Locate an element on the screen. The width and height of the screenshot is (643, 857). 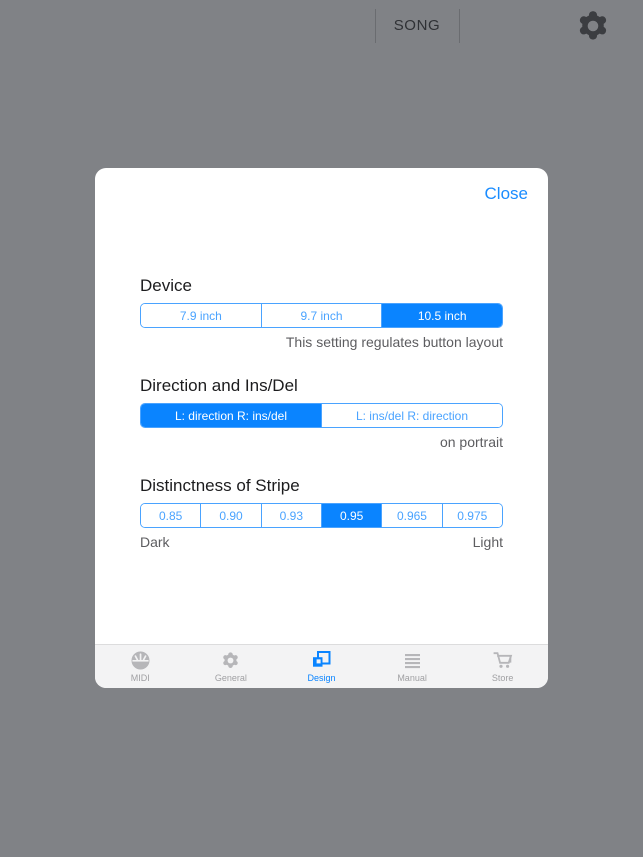
midi-keyboard-icon is located at coordinates (140, 660).